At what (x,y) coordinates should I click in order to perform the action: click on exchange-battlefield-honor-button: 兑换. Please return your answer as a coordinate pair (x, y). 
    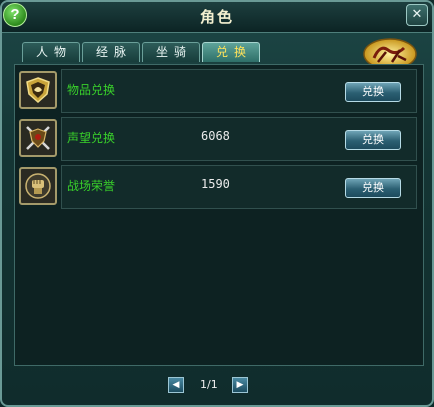
    Looking at the image, I should click on (373, 188).